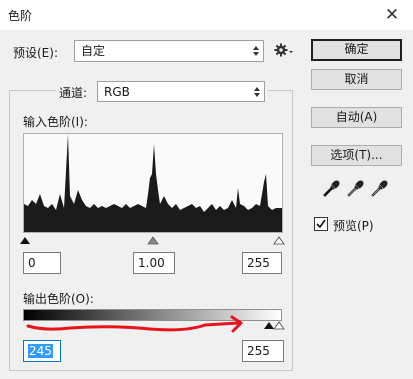 This screenshot has width=413, height=379. What do you see at coordinates (356, 50) in the screenshot?
I see `ok-button: 确定` at bounding box center [356, 50].